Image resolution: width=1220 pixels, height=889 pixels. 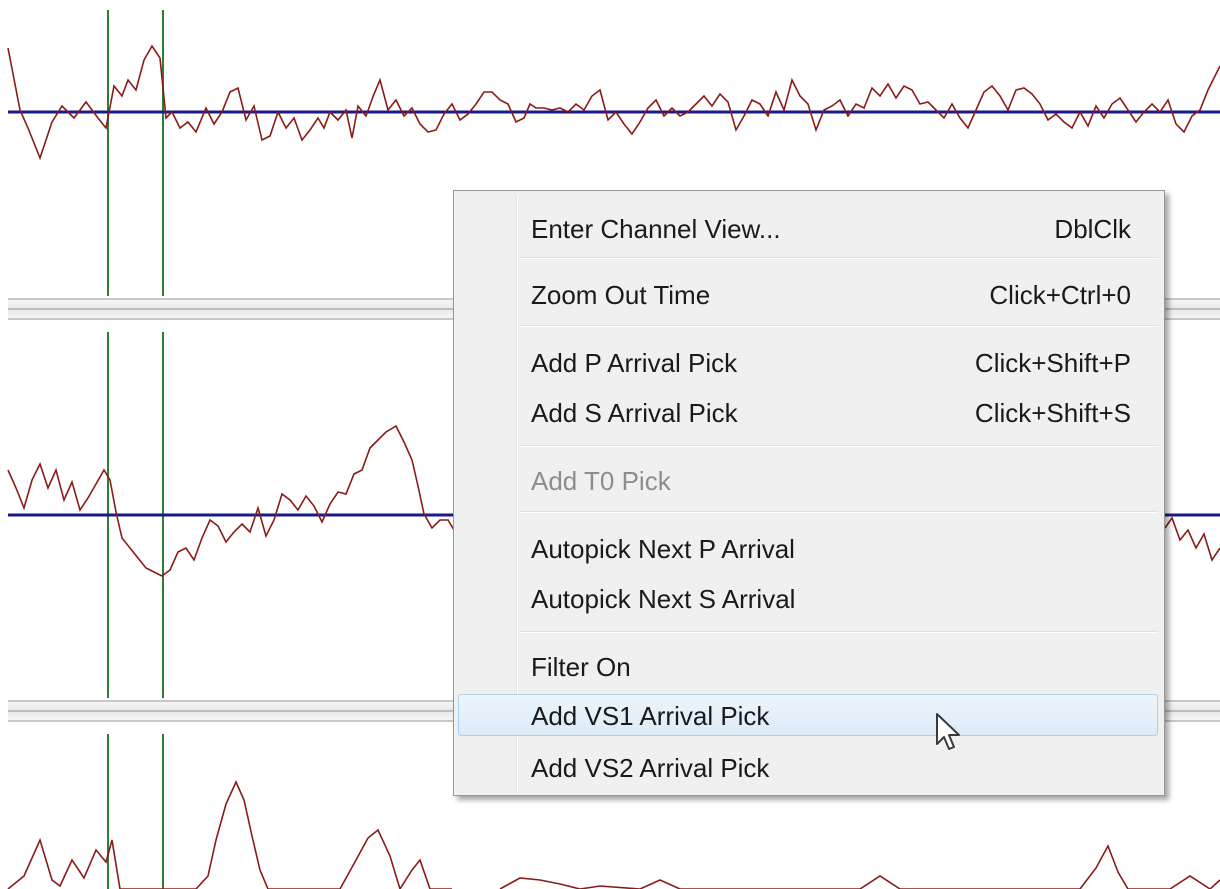 What do you see at coordinates (808, 228) in the screenshot?
I see `menu-item-enter-channel-view: Enter Channel View... DblClk` at bounding box center [808, 228].